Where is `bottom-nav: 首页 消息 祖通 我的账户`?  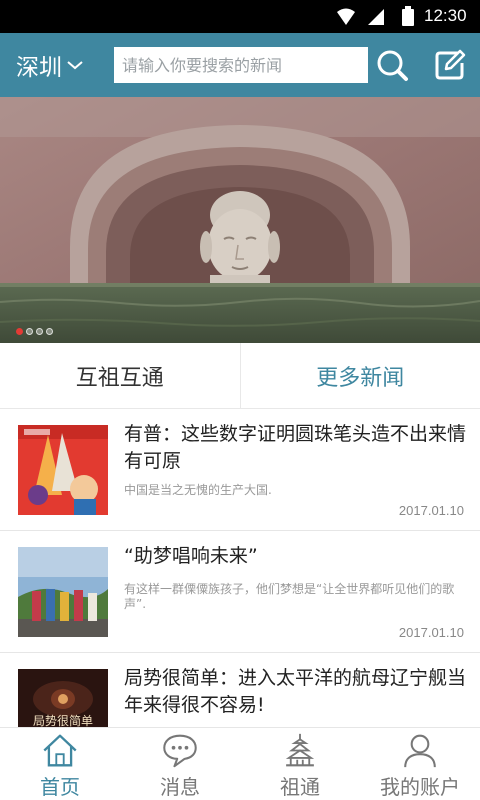 bottom-nav: 首页 消息 祖通 我的账户 is located at coordinates (240, 763).